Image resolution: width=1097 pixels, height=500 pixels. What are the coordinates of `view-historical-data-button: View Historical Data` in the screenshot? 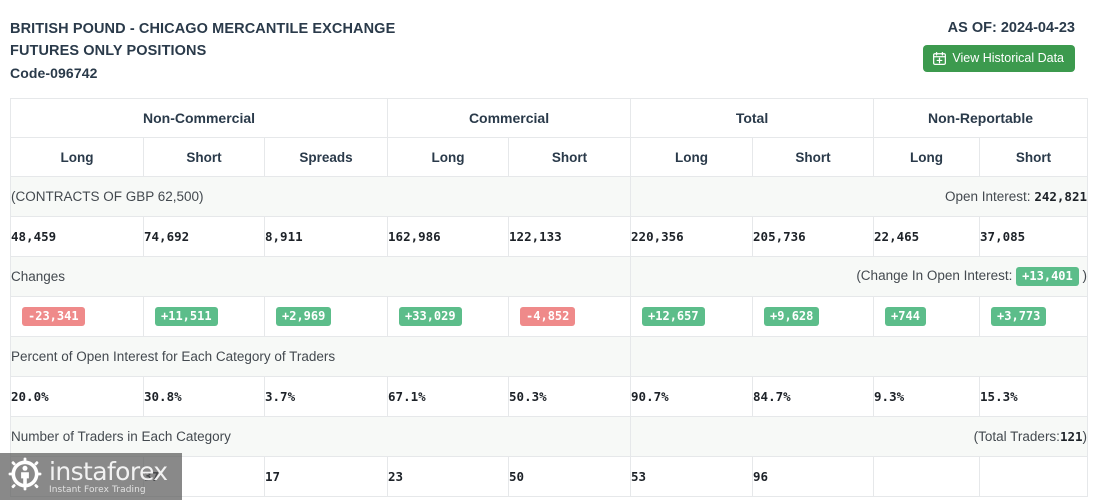 It's located at (999, 58).